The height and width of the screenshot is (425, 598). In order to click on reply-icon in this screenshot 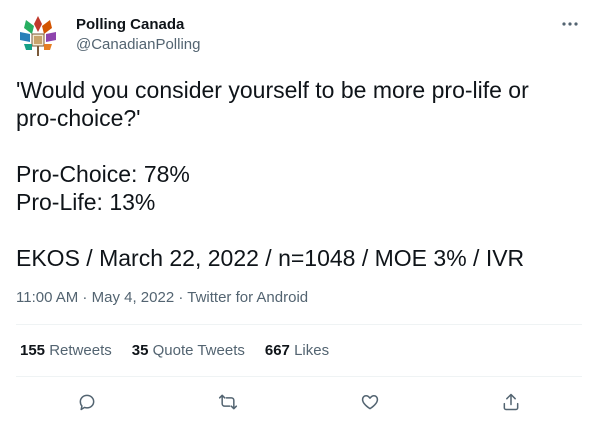, I will do `click(87, 402)`.